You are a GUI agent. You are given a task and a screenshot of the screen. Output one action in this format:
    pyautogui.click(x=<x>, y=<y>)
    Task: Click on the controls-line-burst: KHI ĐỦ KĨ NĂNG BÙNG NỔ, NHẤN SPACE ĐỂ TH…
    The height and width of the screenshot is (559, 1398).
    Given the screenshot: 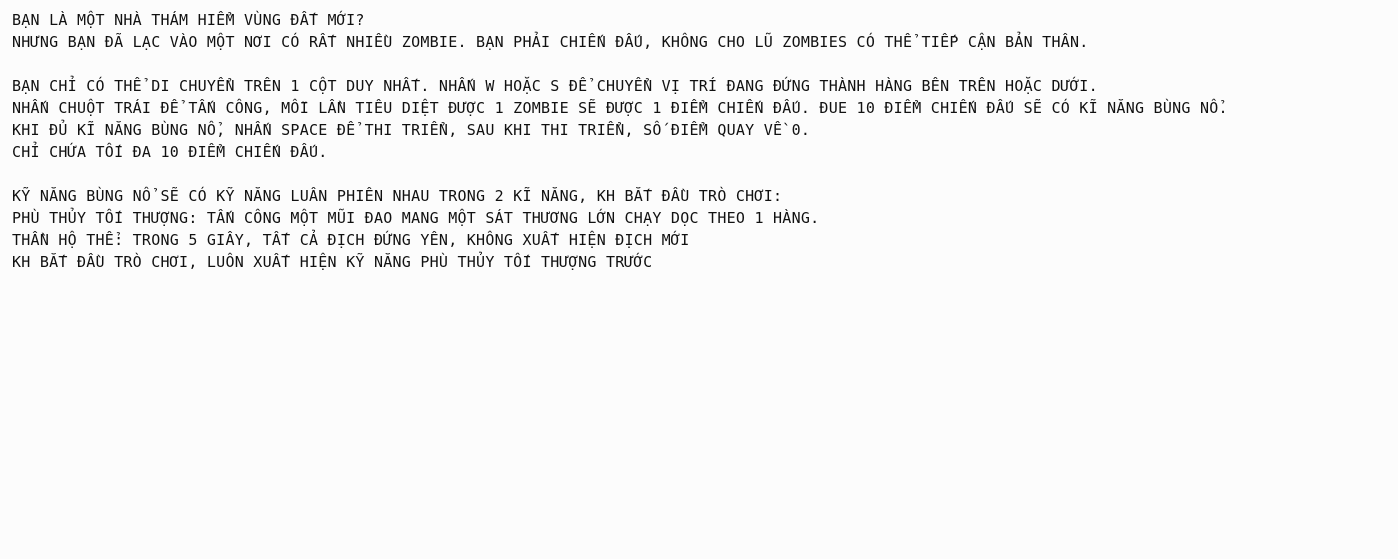 What is the action you would take?
    pyautogui.click(x=411, y=130)
    